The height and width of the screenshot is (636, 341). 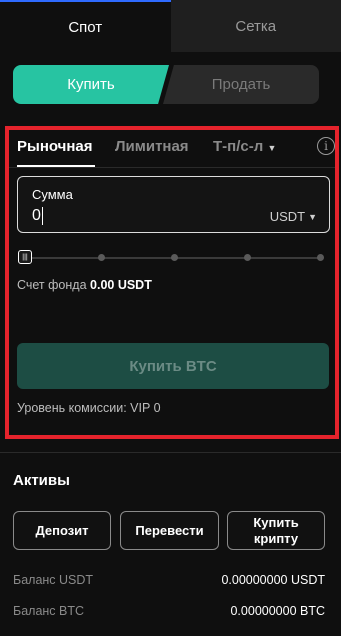 I want to click on buy-sell-toggle: Купить Продать, so click(x=169, y=84).